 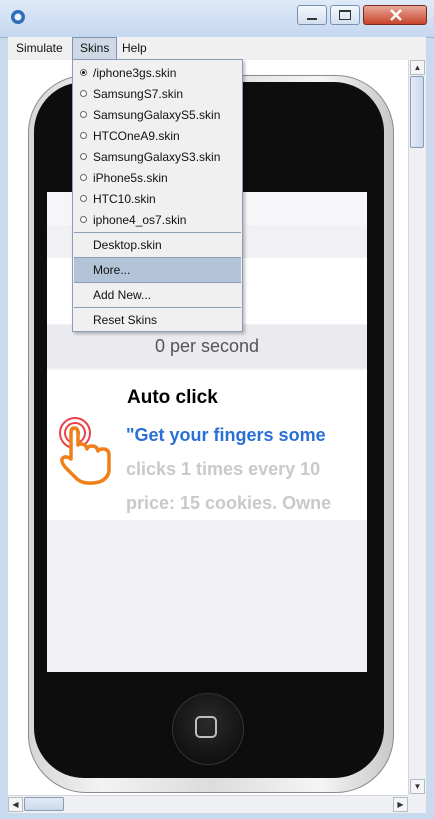 I want to click on minimize-icon, so click(x=312, y=19).